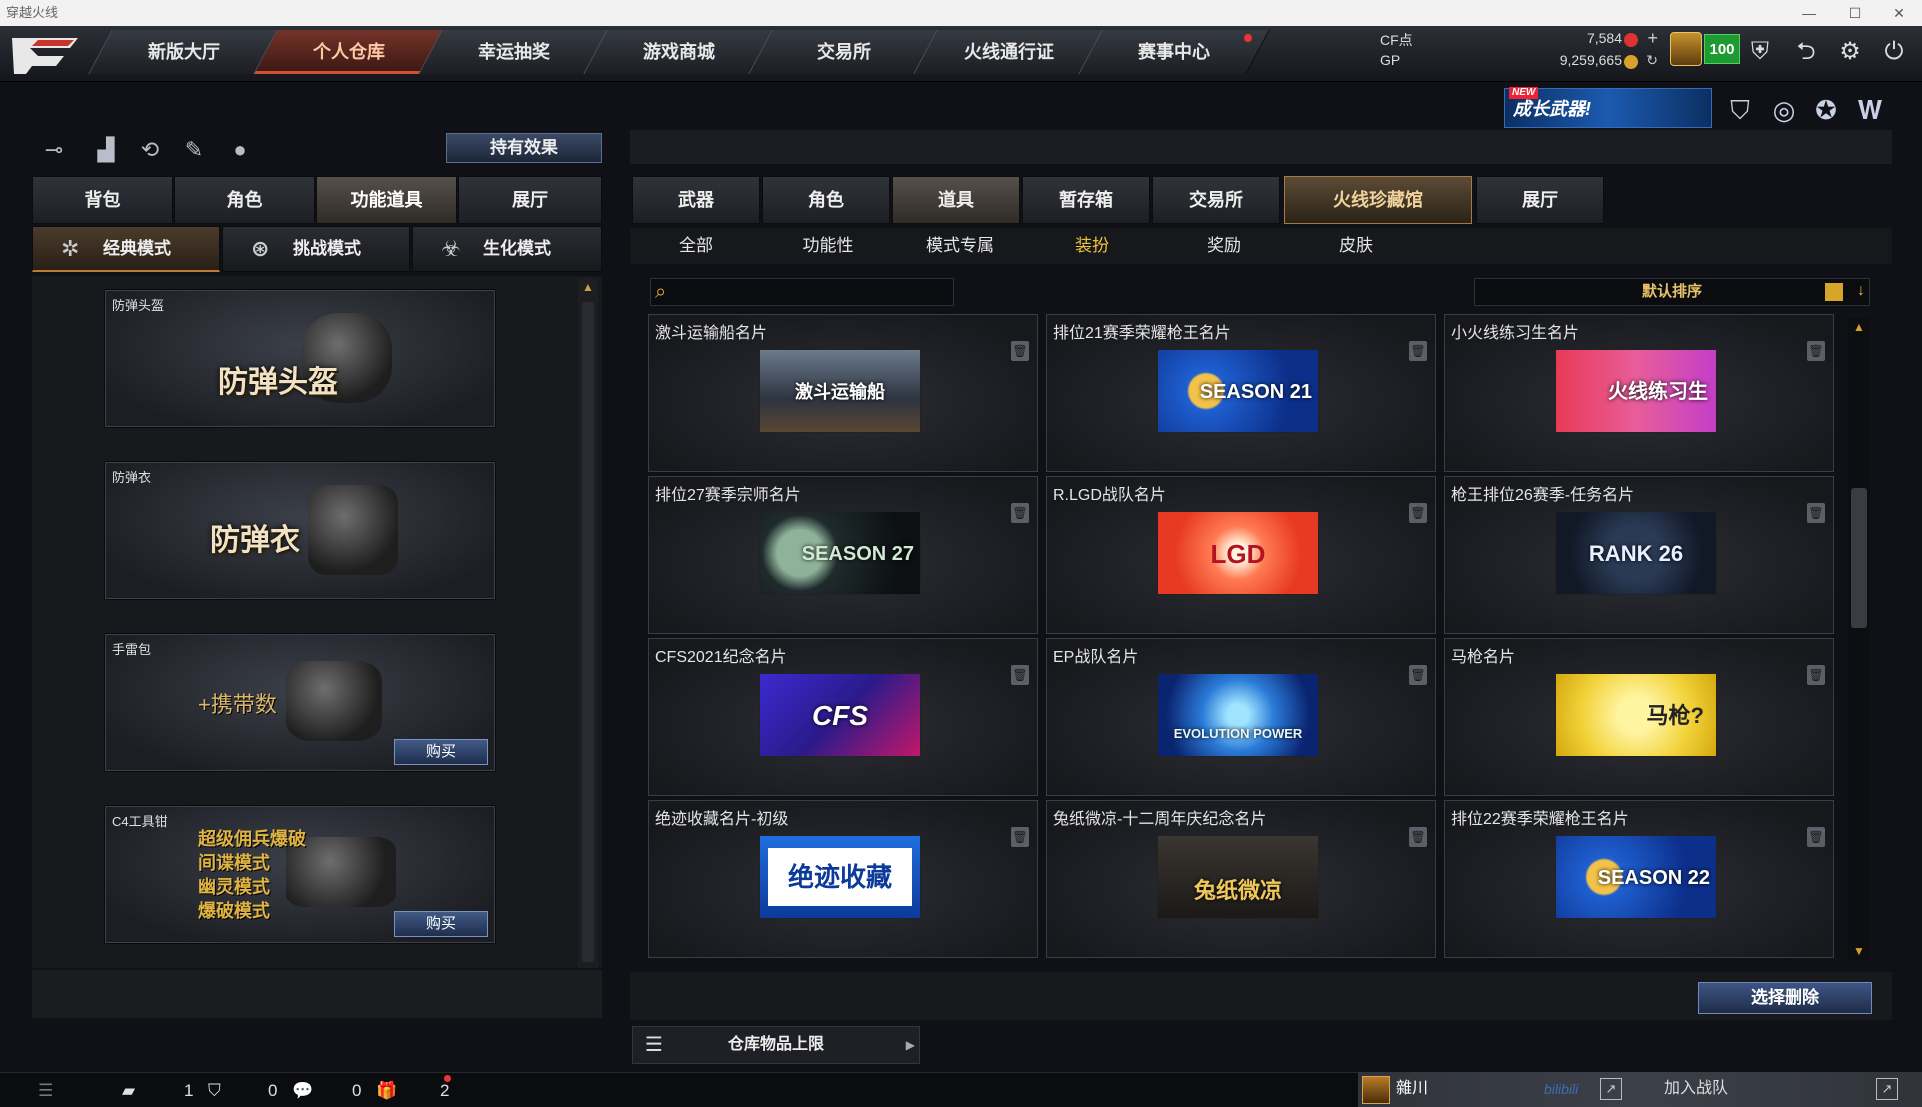 The image size is (1922, 1107). What do you see at coordinates (1378, 200) in the screenshot?
I see `tab-collection-museum: 火线珍藏馆` at bounding box center [1378, 200].